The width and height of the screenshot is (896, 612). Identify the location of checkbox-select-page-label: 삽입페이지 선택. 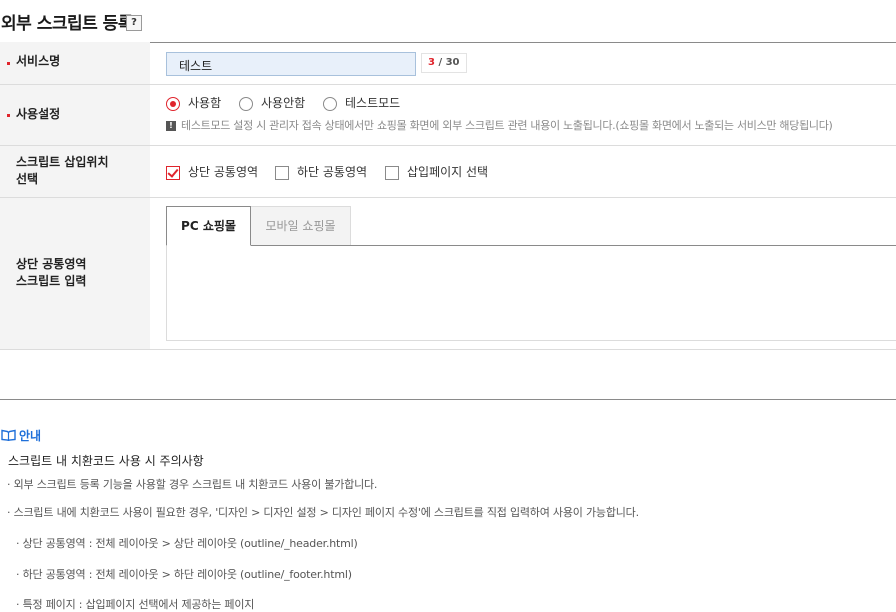
(447, 171).